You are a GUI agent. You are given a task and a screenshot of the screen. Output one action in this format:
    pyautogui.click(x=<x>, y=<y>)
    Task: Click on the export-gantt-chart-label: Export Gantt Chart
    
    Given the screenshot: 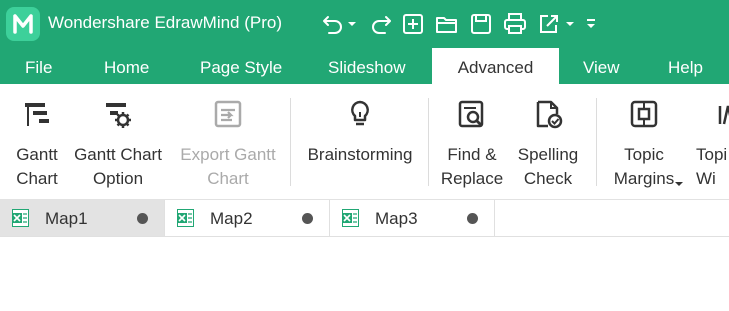 What is the action you would take?
    pyautogui.click(x=228, y=166)
    